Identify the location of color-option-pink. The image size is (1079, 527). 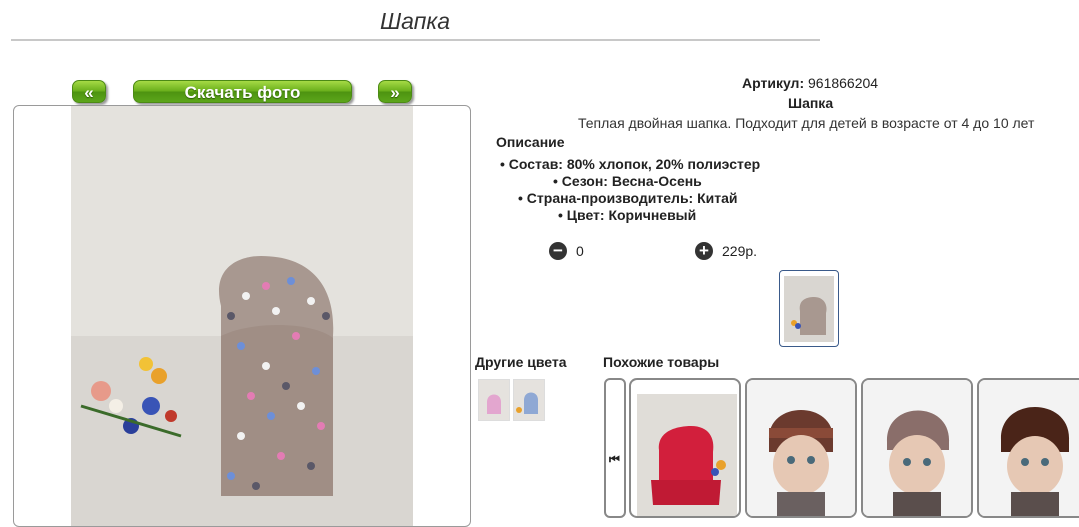
(494, 400).